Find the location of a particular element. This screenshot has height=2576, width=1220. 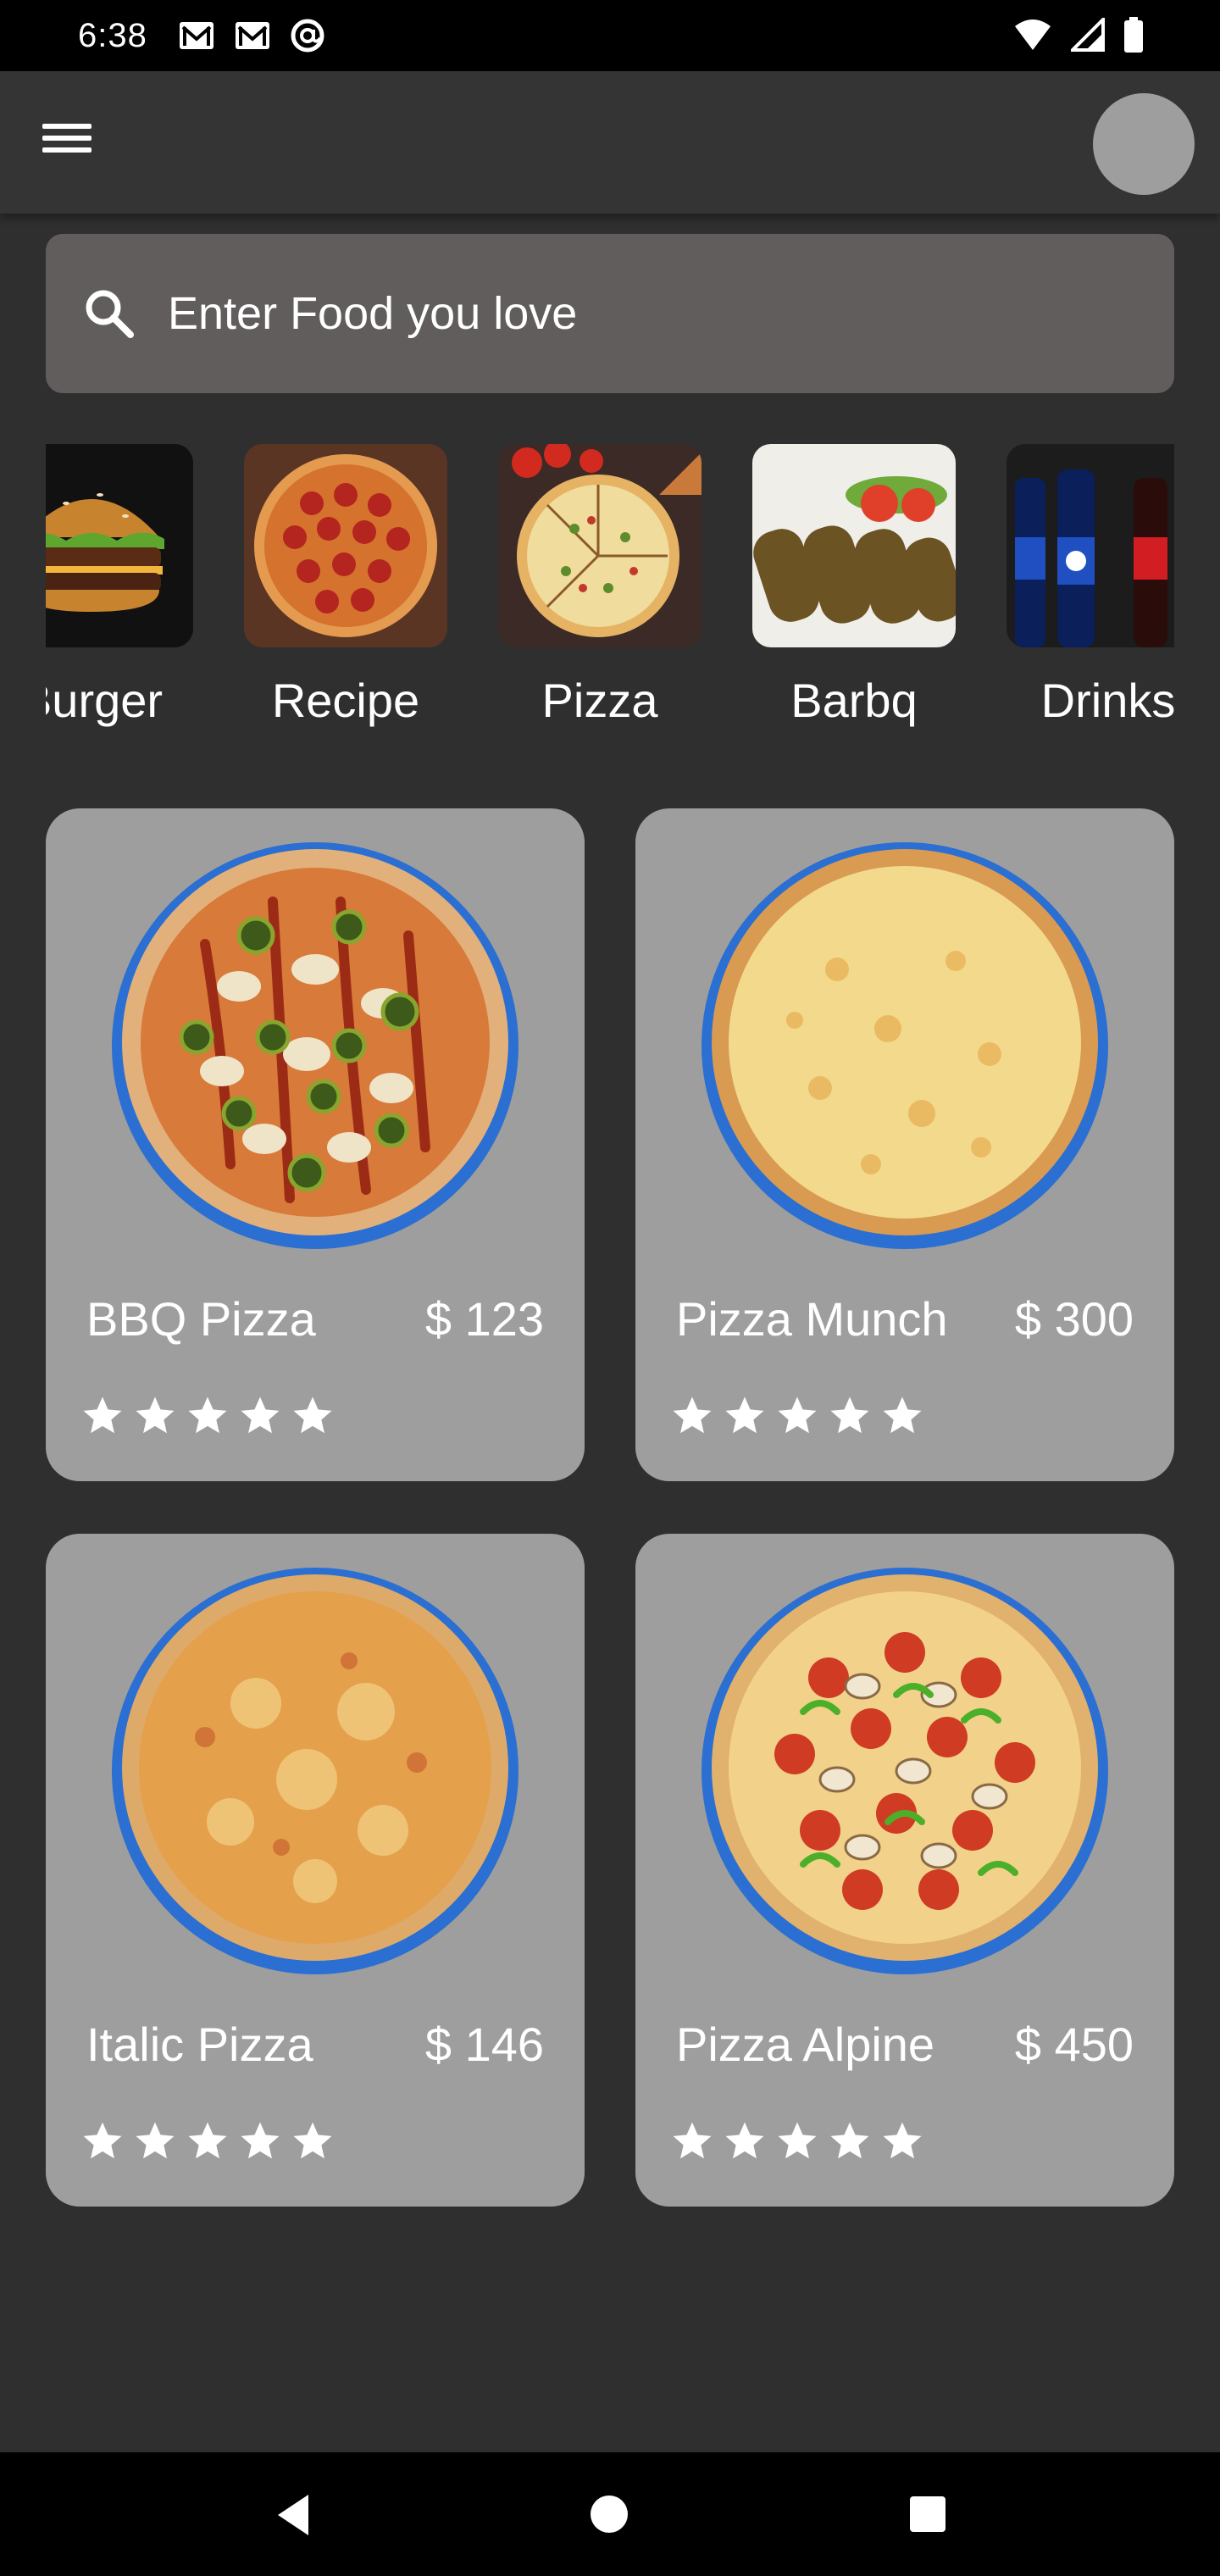

food-price: $ 450 is located at coordinates (1074, 2044).